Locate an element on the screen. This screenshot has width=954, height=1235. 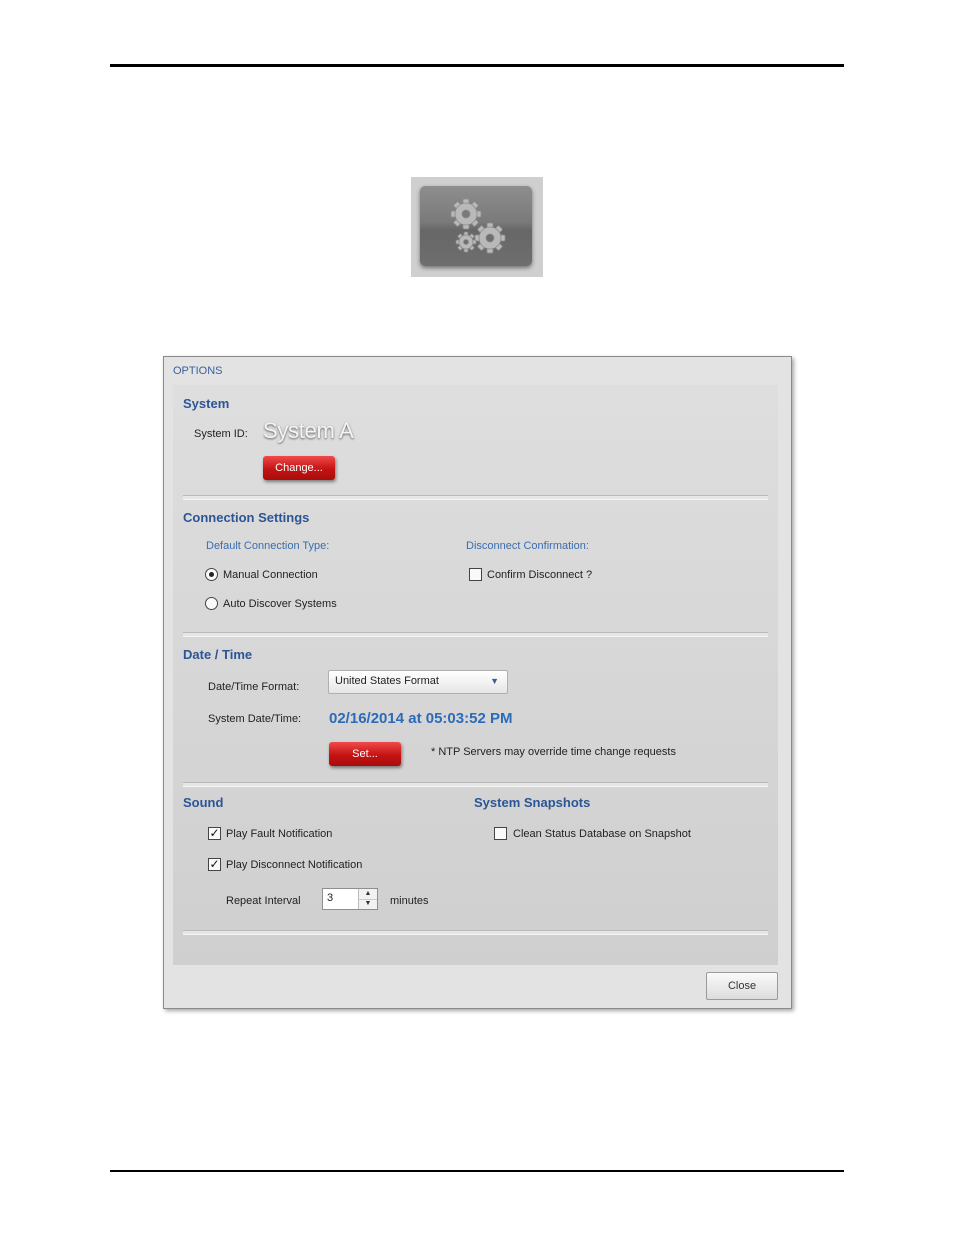
system-id-label: System ID: is located at coordinates (221, 434).